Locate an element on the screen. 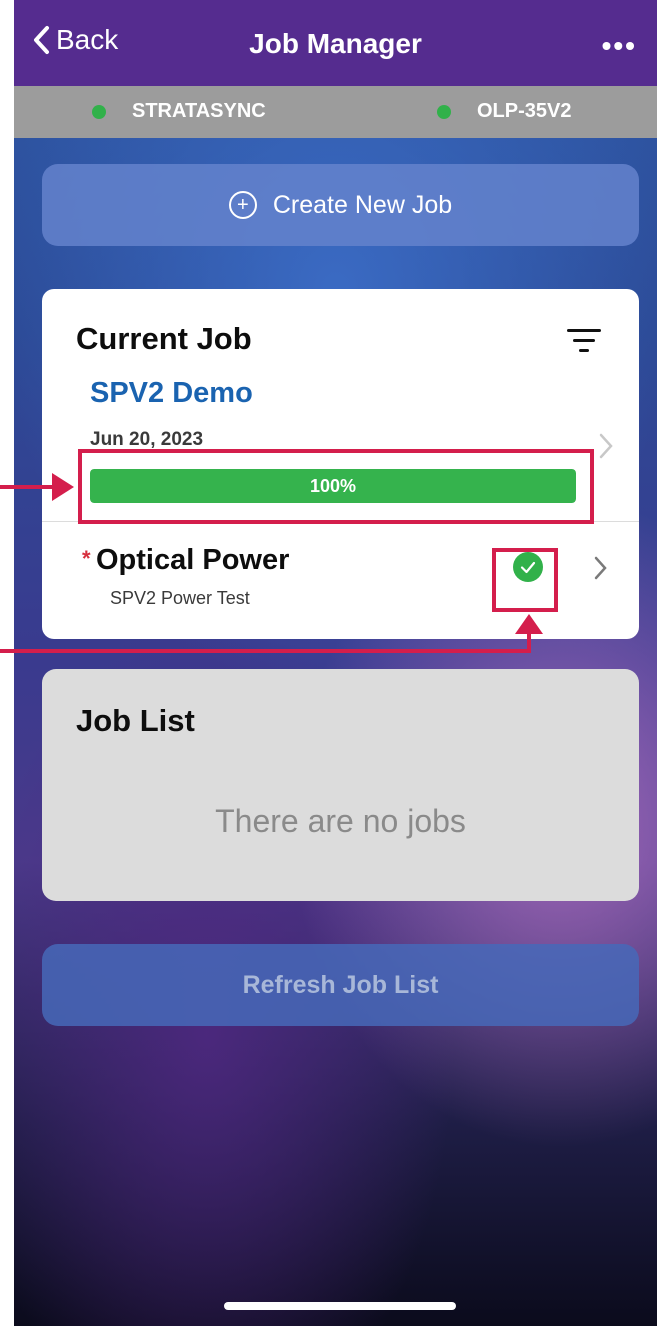 The width and height of the screenshot is (671, 1326). create-job-label: Create New Job is located at coordinates (362, 204).